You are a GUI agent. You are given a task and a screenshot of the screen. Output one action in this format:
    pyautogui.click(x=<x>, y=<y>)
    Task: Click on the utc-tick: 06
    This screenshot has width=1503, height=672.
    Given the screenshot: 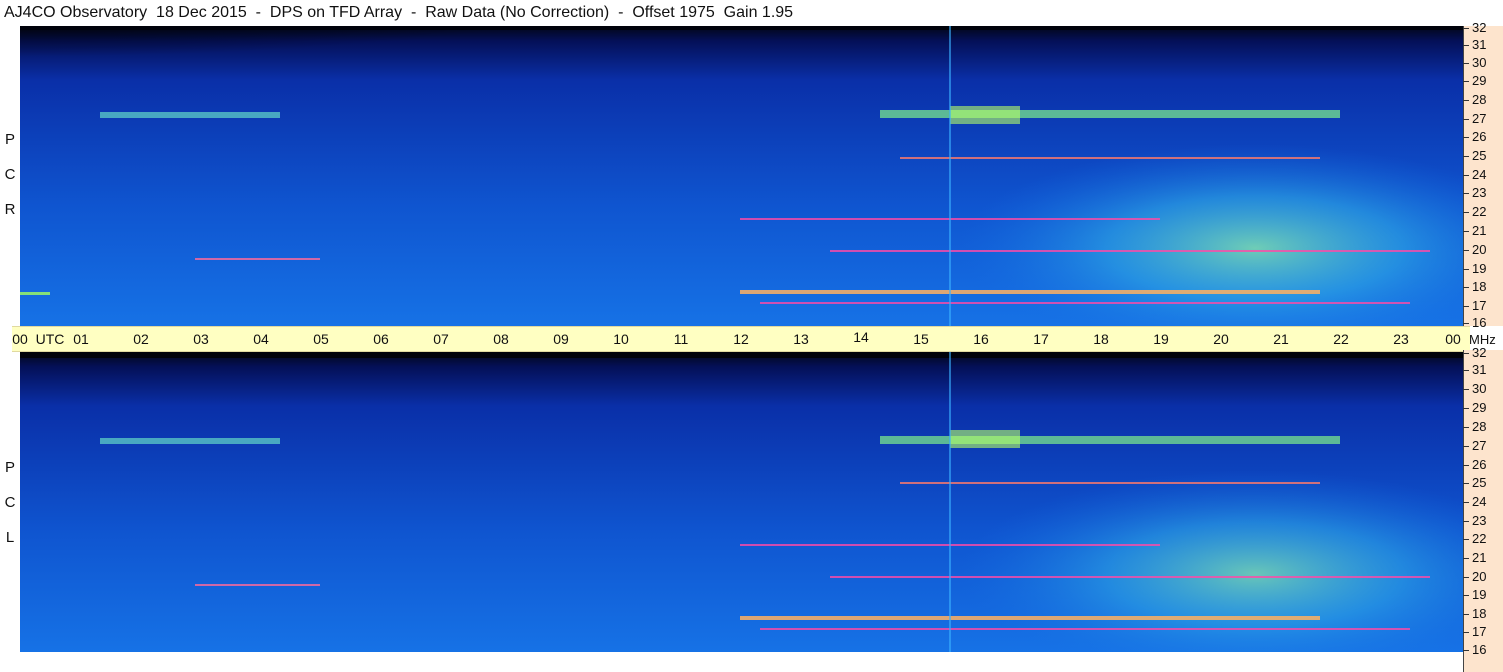 What is the action you would take?
    pyautogui.click(x=381, y=339)
    